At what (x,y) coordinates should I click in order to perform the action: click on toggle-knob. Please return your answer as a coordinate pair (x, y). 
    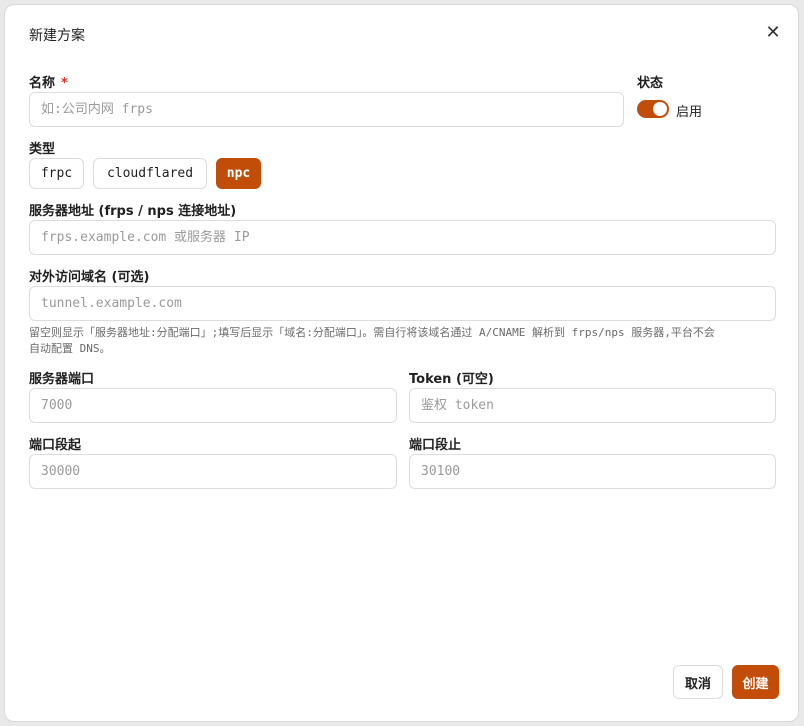
    Looking at the image, I should click on (660, 109).